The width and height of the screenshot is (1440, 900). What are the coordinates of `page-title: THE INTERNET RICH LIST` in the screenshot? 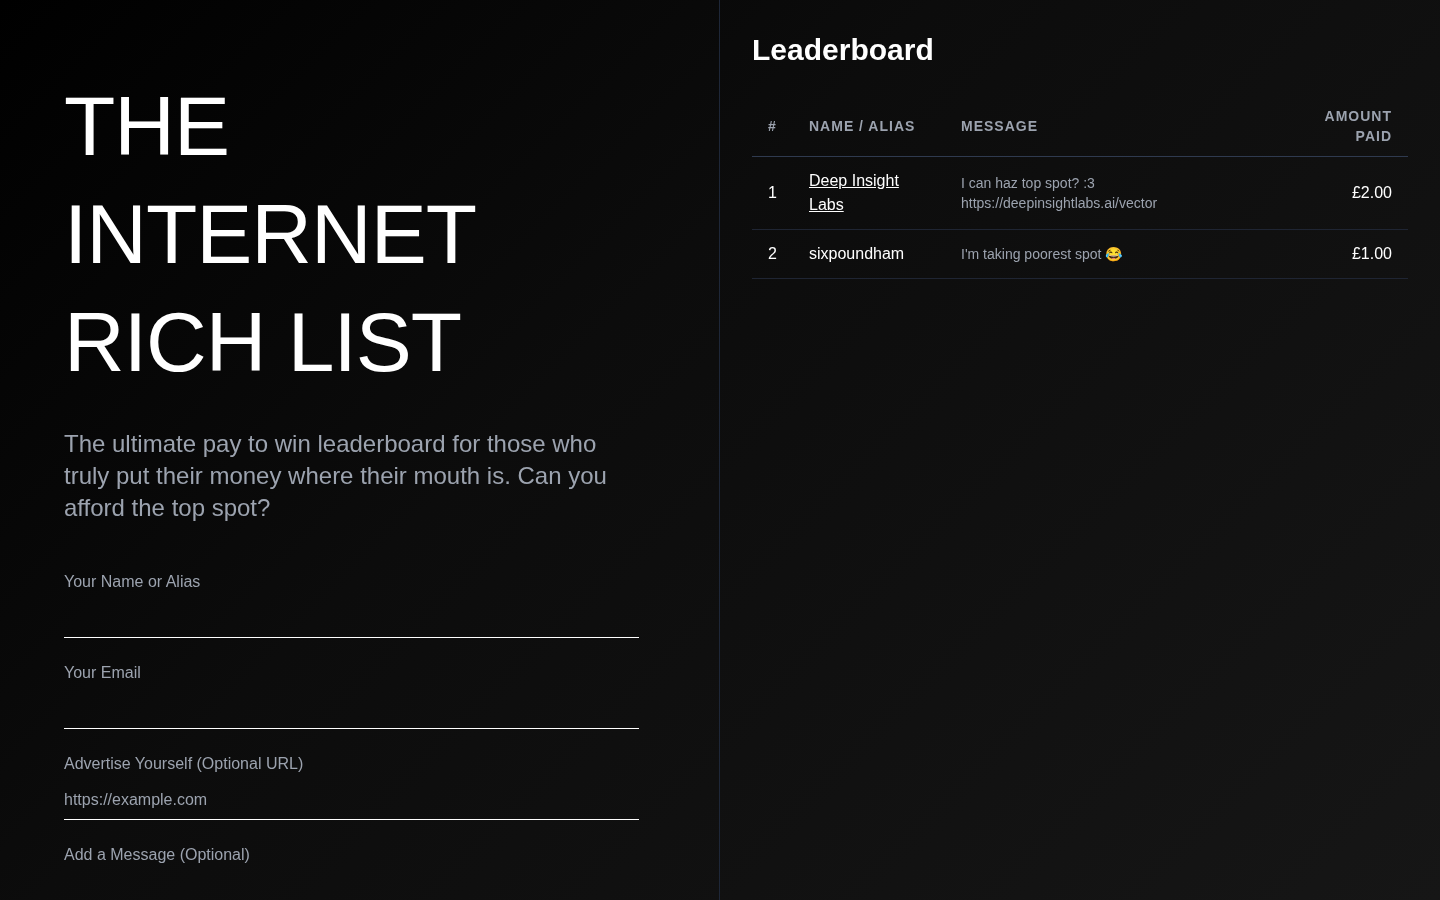 It's located at (270, 234).